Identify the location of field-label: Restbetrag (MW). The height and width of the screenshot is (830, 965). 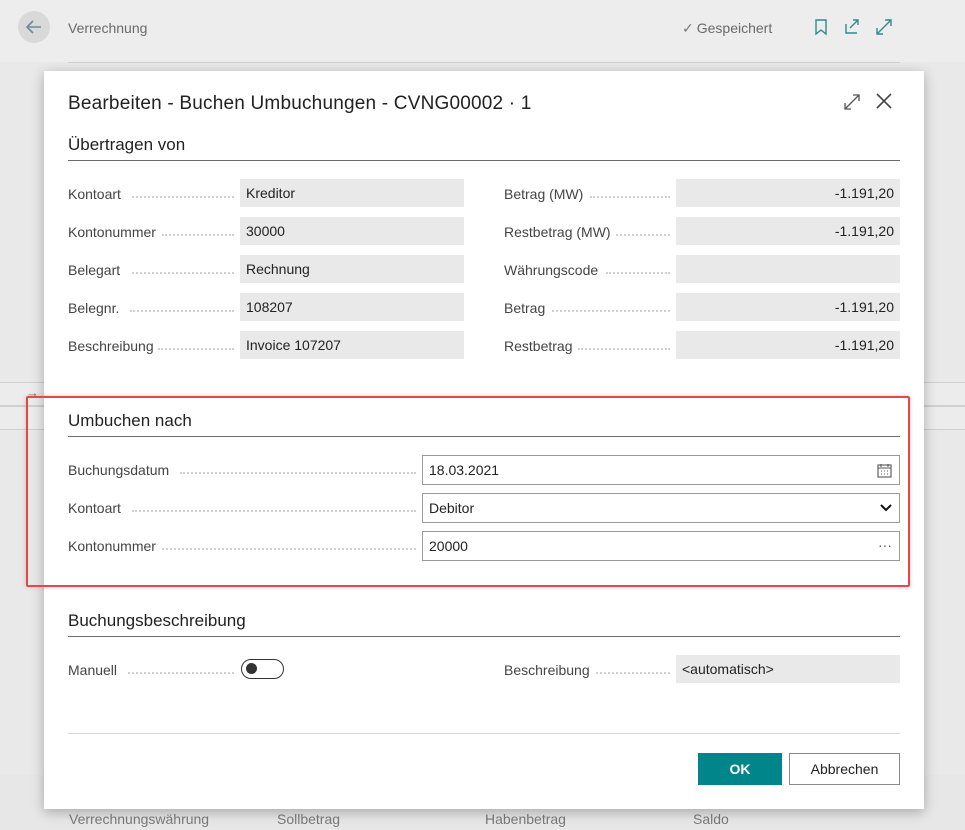
(557, 232).